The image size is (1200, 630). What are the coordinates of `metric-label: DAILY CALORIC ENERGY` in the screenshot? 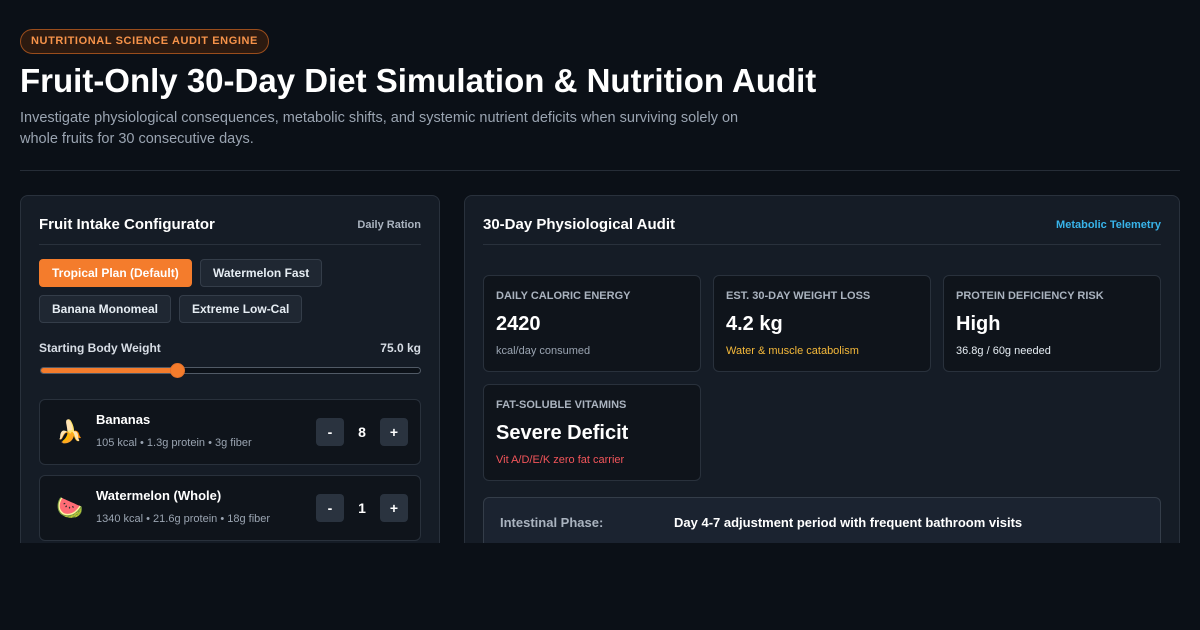 It's located at (563, 296).